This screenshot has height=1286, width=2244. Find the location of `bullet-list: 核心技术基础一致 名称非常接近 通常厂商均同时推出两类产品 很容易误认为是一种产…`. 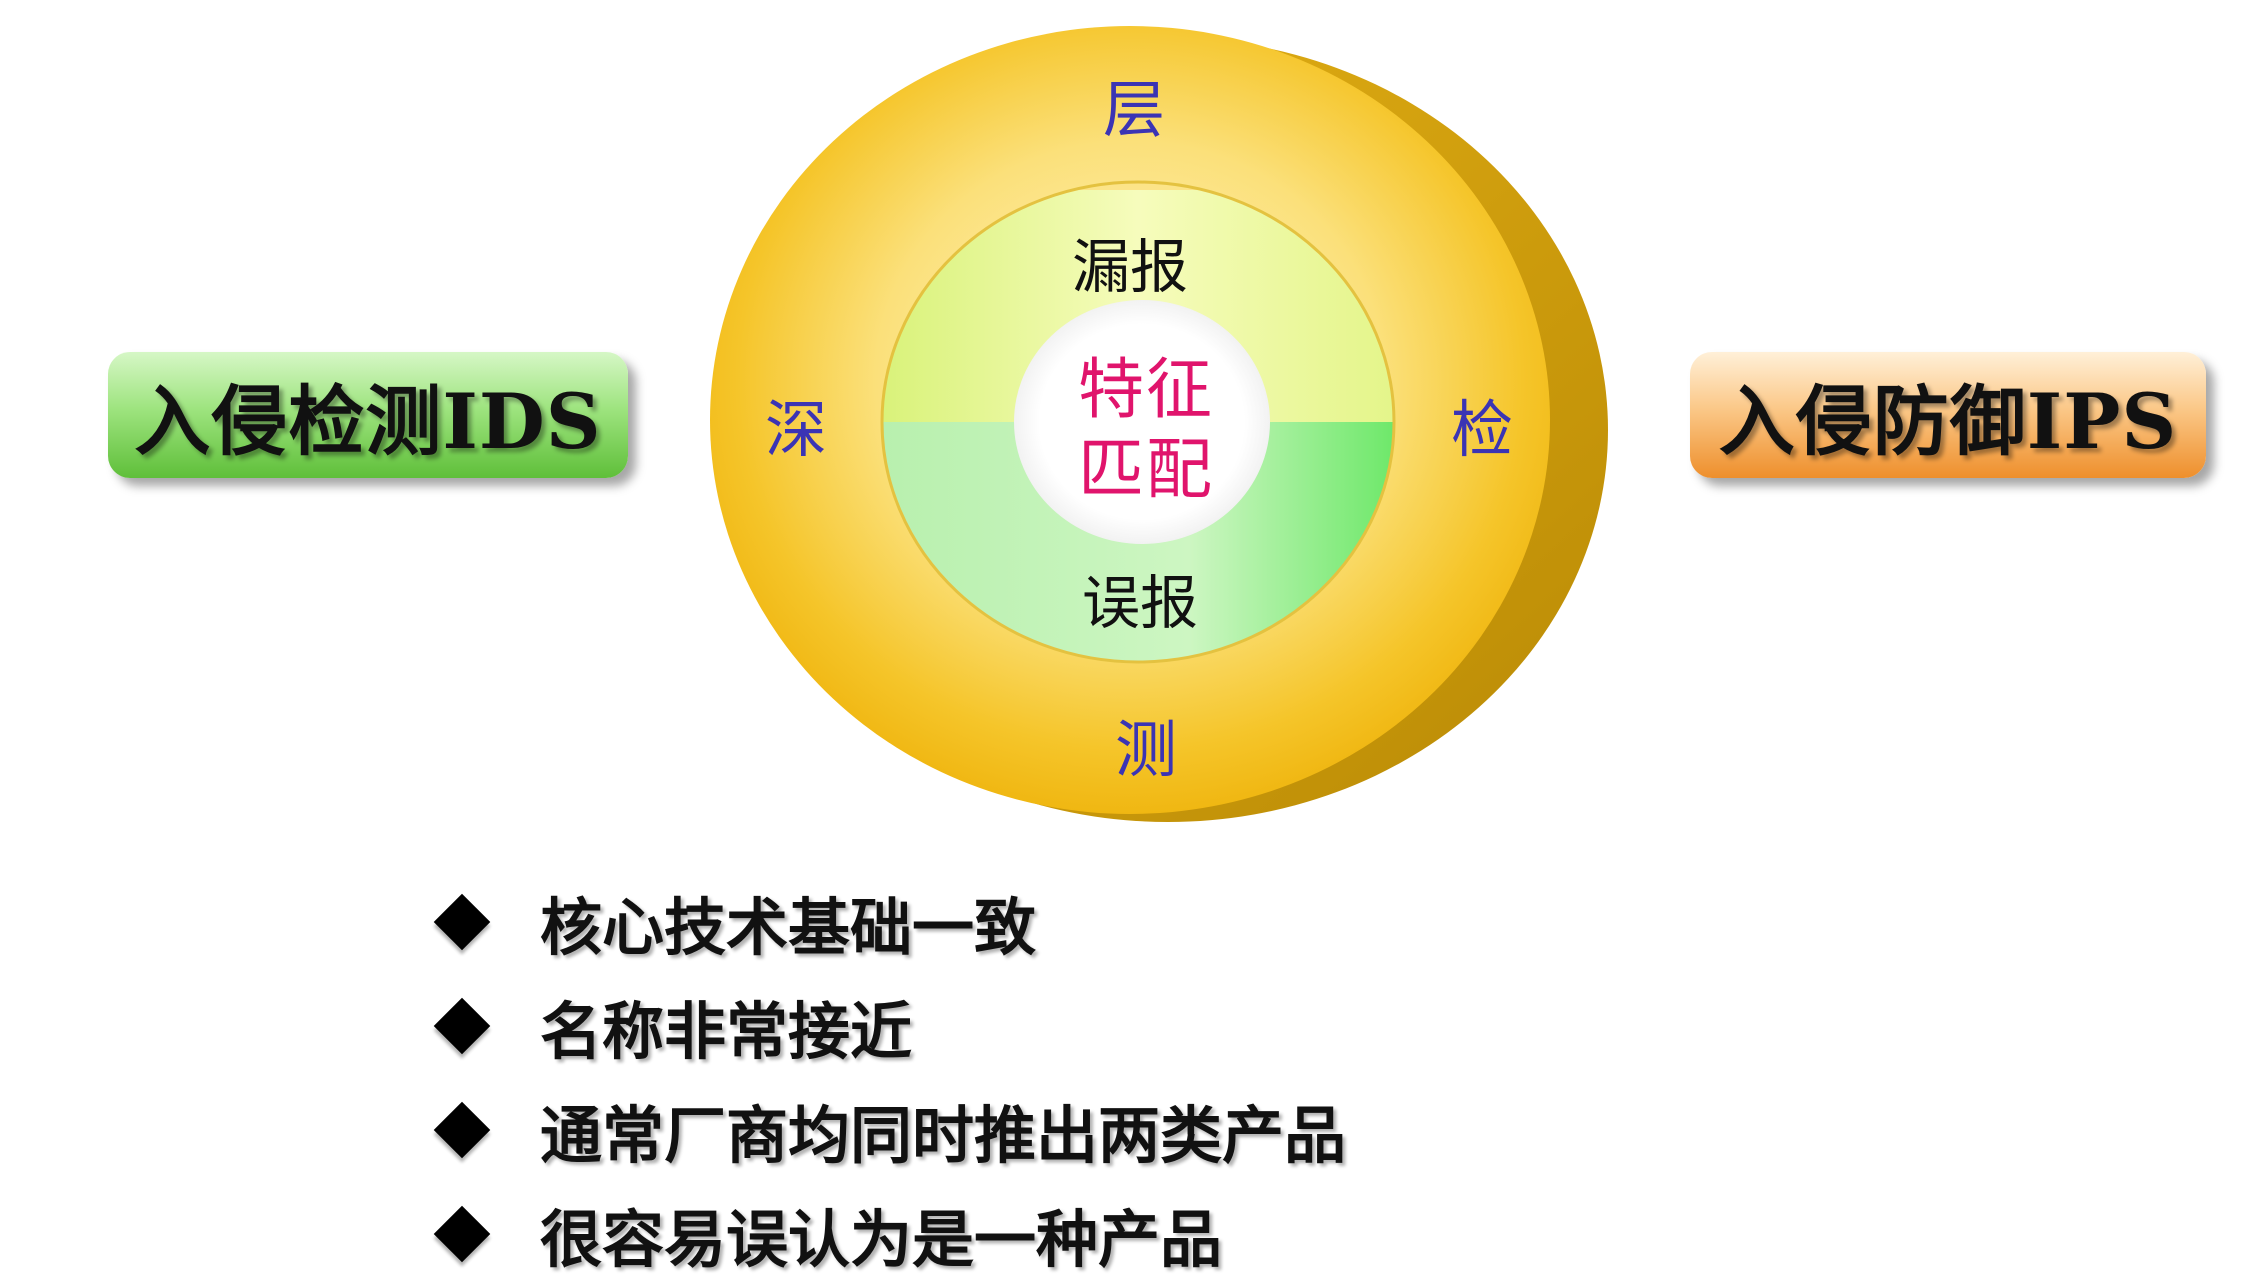

bullet-list: 核心技术基础一致 名称非常接近 通常厂商均同时推出两类产品 很容易误认为是一种产… is located at coordinates (889, 1078).